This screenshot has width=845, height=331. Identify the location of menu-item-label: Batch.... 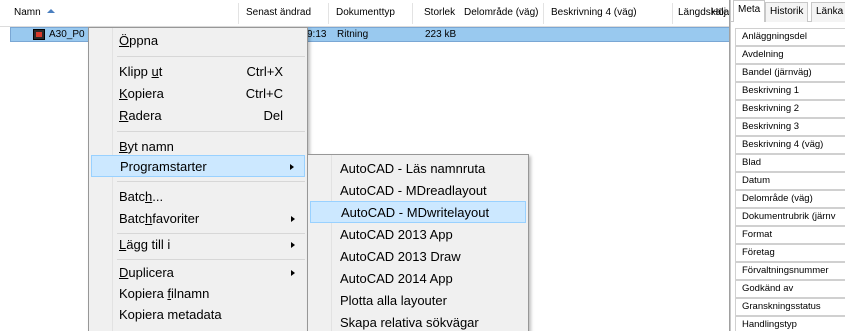
(141, 196).